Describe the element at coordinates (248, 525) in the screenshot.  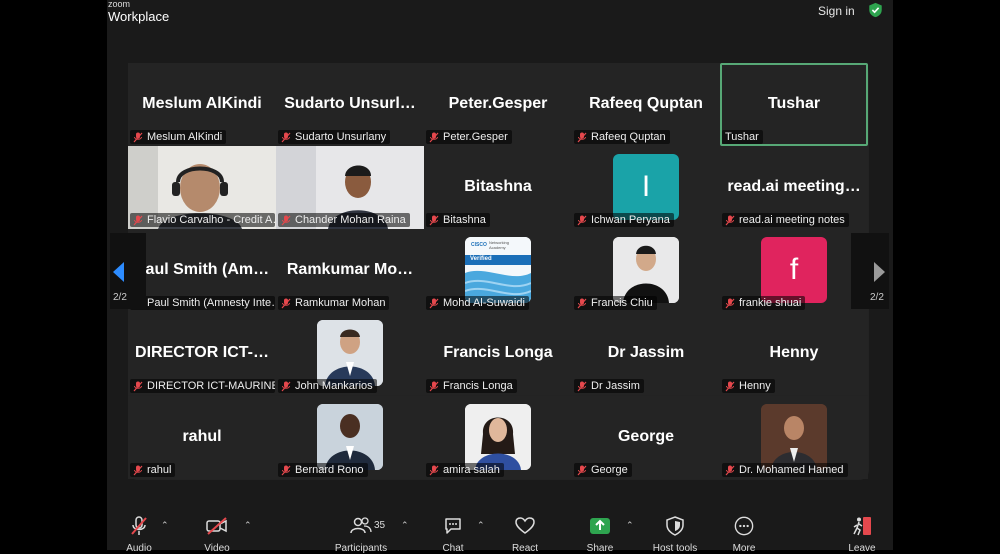
I see `video-options-caret-icon: ⌃` at that location.